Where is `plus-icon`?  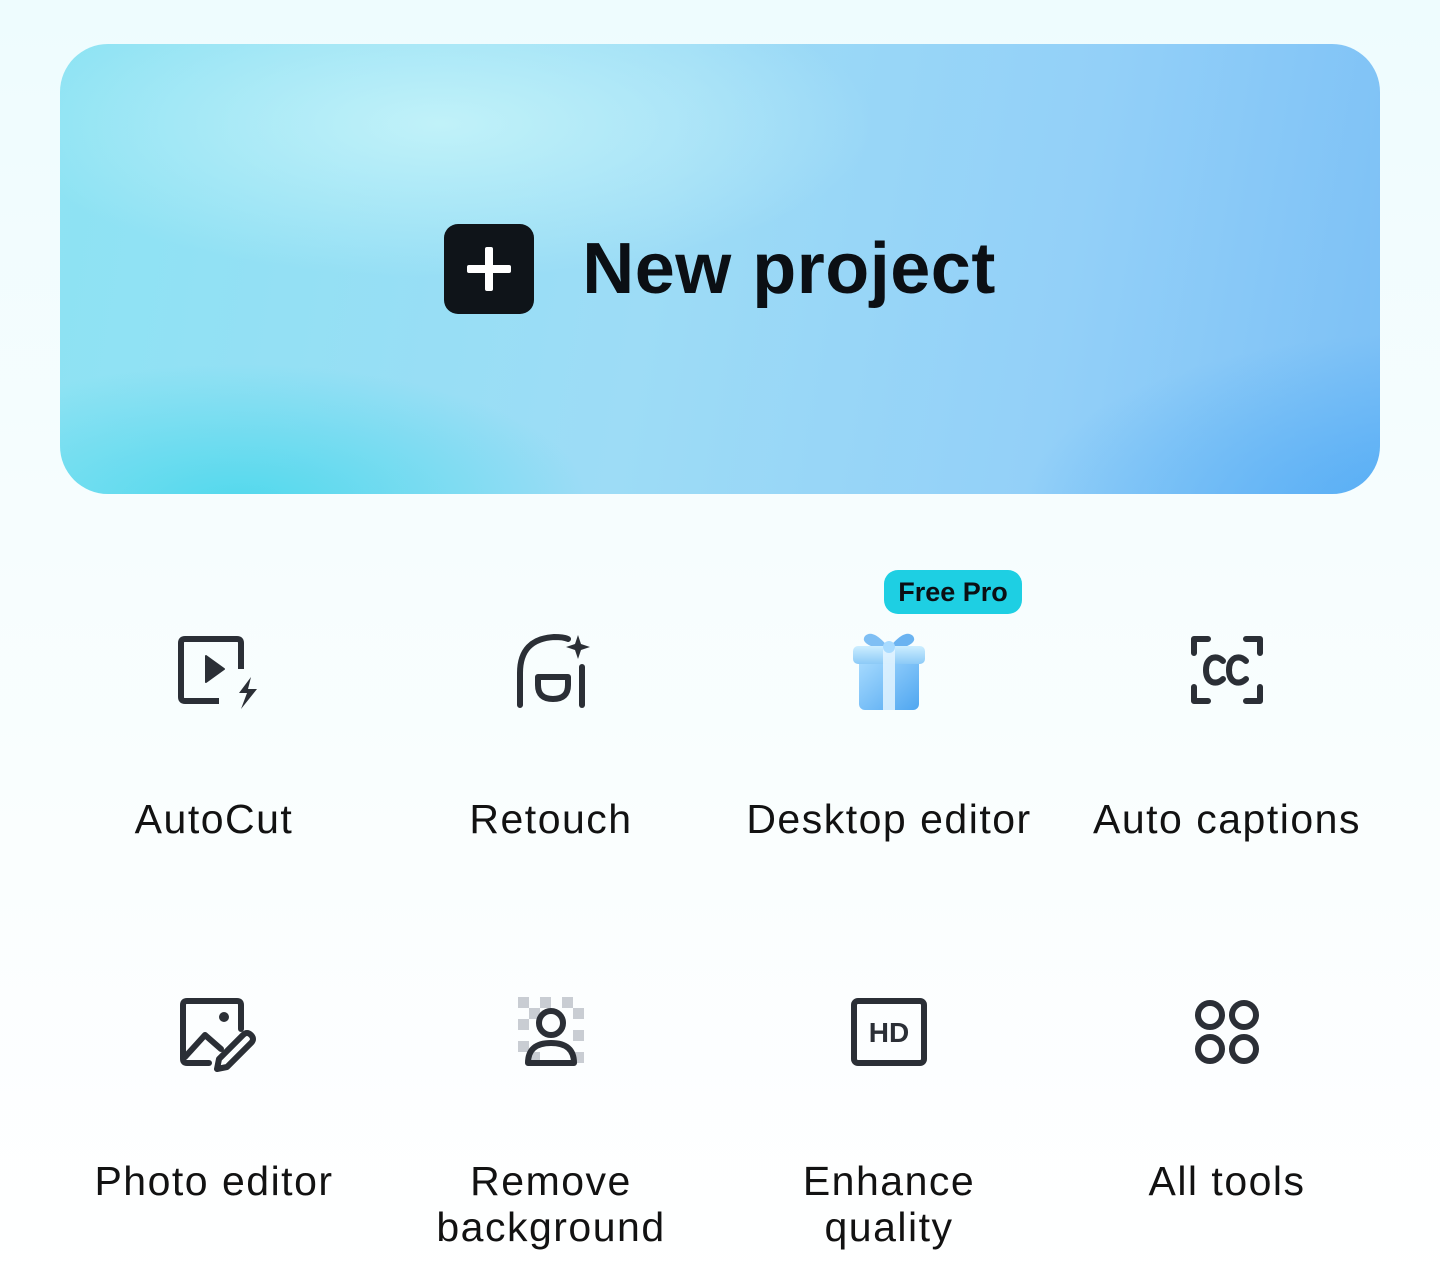 plus-icon is located at coordinates (489, 269).